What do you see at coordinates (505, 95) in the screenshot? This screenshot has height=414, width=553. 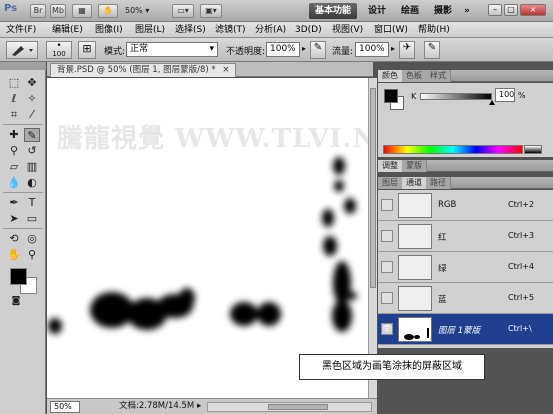 I see `k-value-field: 100` at bounding box center [505, 95].